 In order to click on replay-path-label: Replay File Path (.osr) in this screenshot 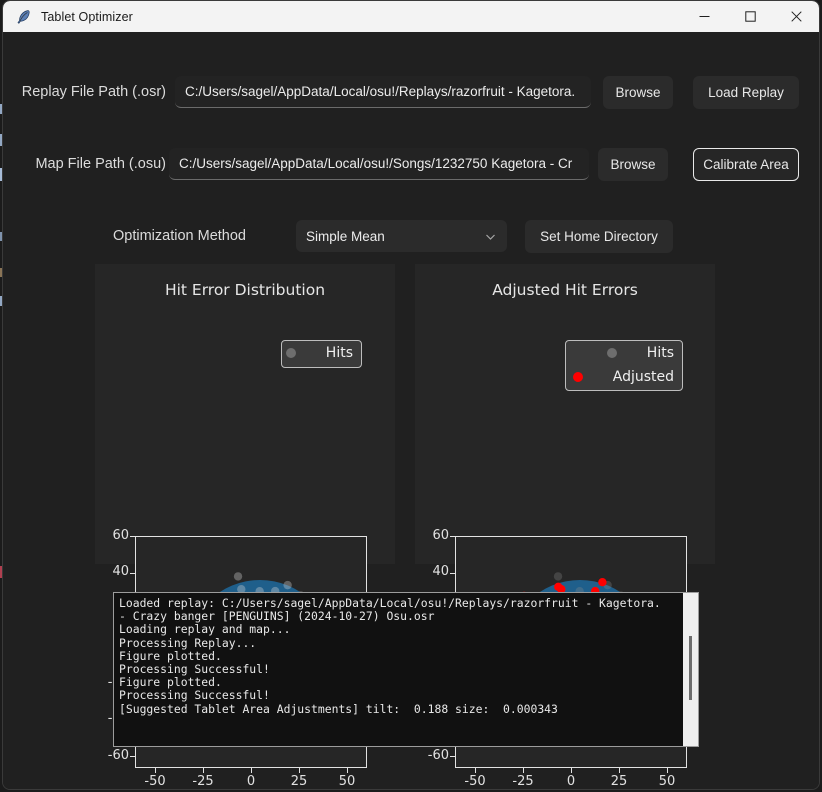, I will do `click(93, 92)`.